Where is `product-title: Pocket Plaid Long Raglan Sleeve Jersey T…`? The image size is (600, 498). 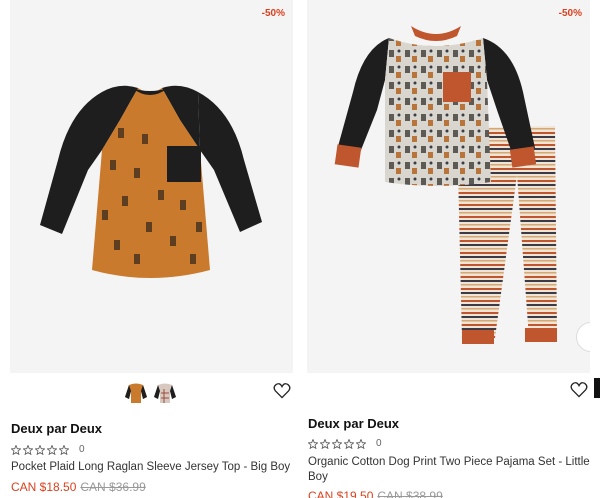 product-title: Pocket Plaid Long Raglan Sleeve Jersey T… is located at coordinates (153, 467).